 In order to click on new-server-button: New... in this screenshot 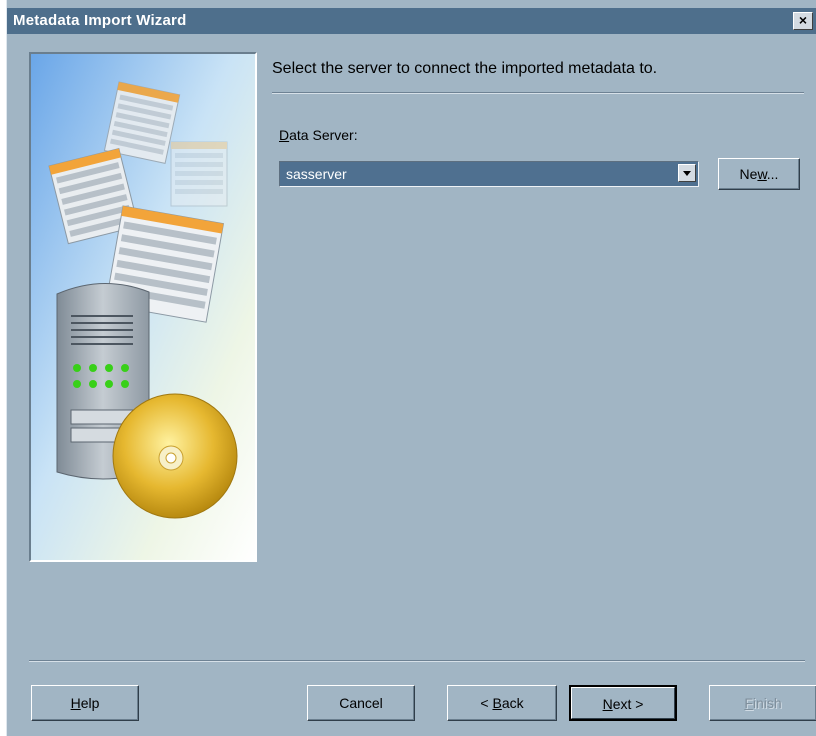, I will do `click(759, 174)`.